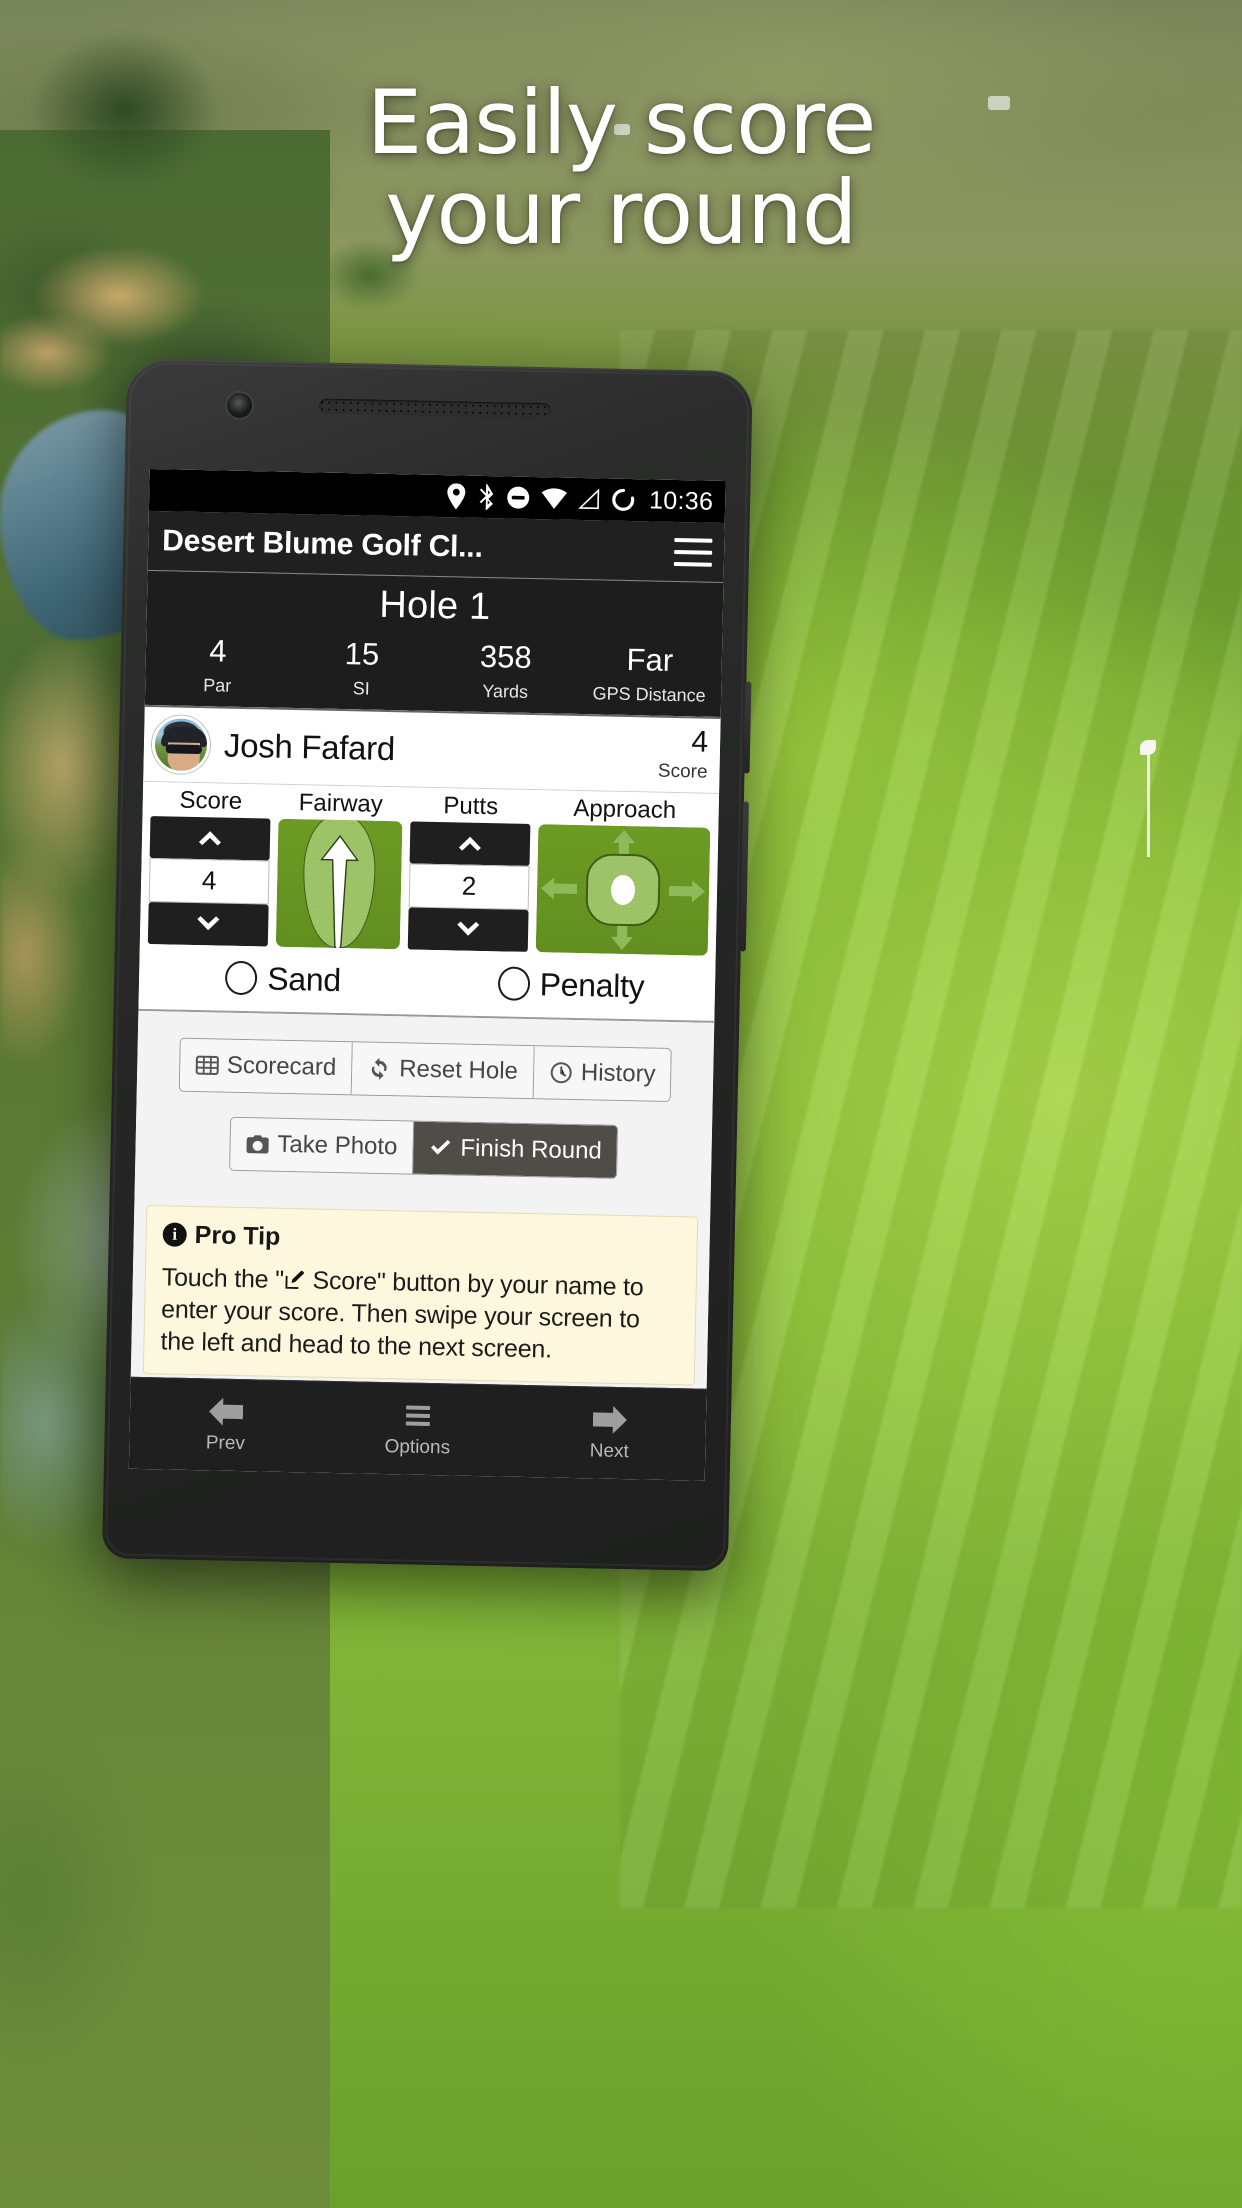  What do you see at coordinates (362, 654) in the screenshot?
I see `stat-si-value: 15` at bounding box center [362, 654].